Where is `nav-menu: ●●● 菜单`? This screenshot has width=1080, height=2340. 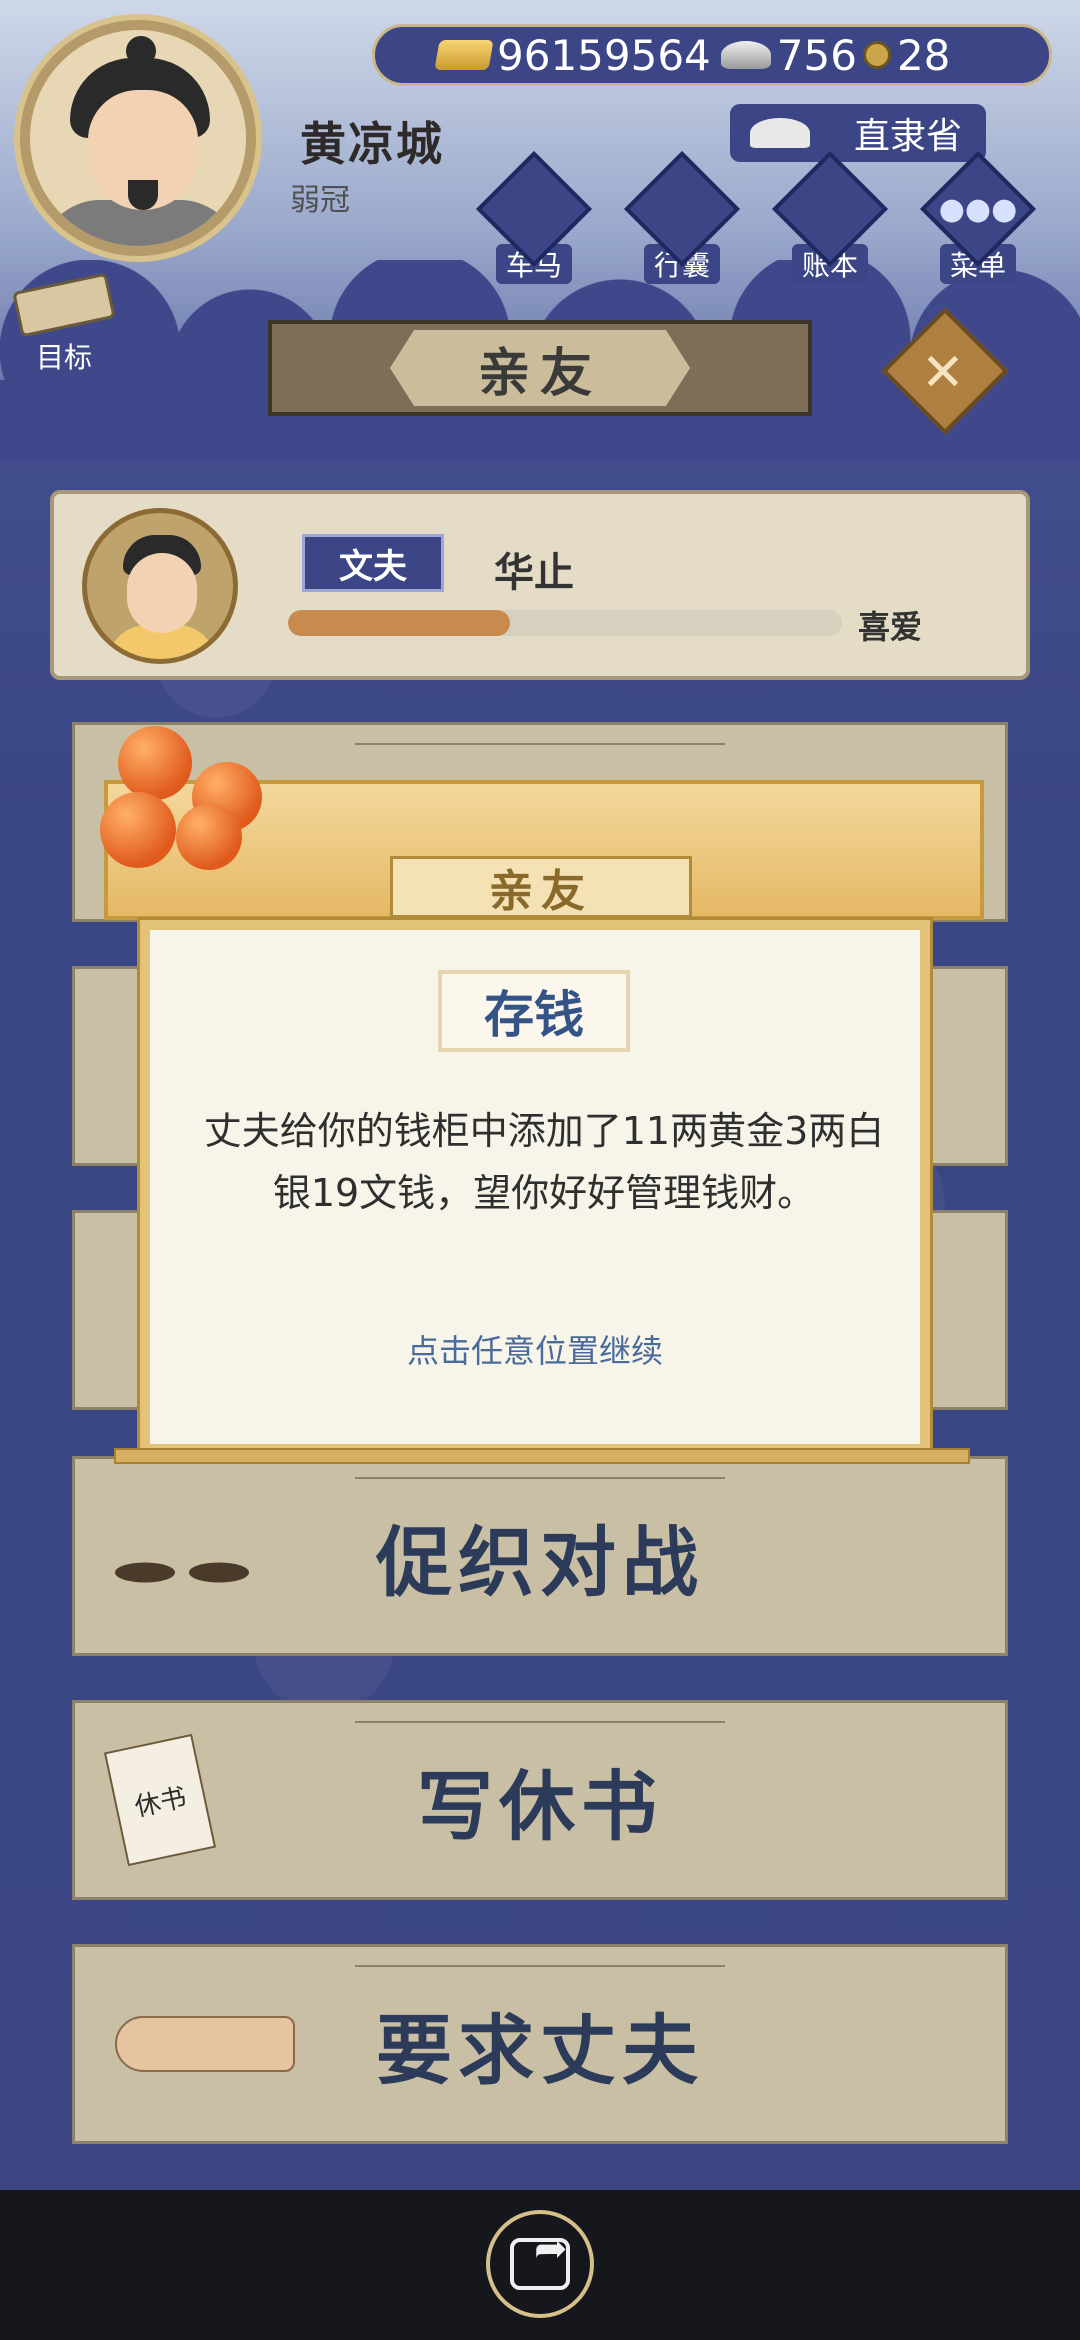 nav-menu: ●●● 菜单 is located at coordinates (978, 217).